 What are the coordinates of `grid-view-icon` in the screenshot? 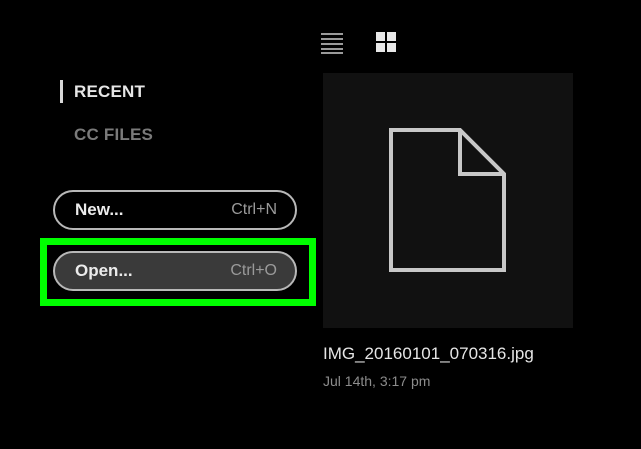 It's located at (386, 42).